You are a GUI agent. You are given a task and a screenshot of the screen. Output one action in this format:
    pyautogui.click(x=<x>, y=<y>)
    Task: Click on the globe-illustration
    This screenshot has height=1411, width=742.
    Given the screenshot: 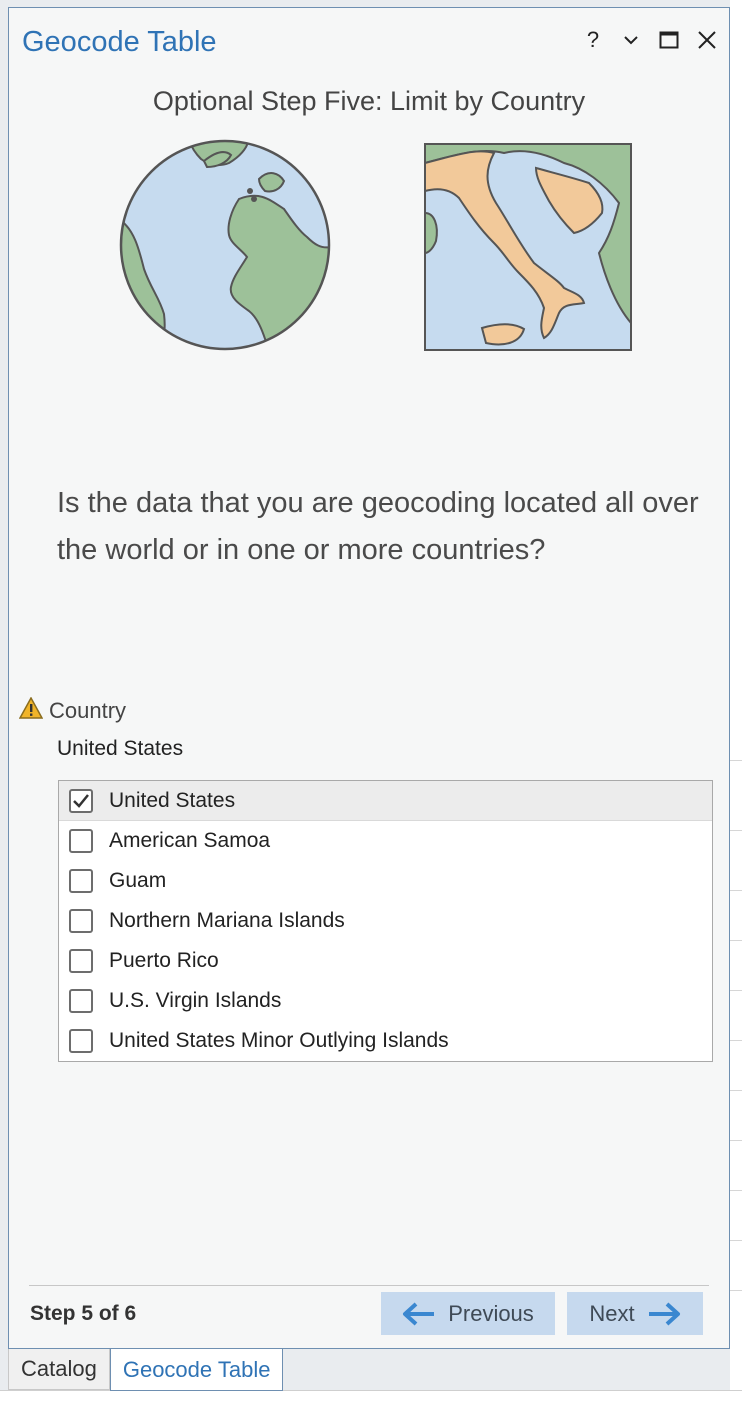 What is the action you would take?
    pyautogui.click(x=225, y=247)
    